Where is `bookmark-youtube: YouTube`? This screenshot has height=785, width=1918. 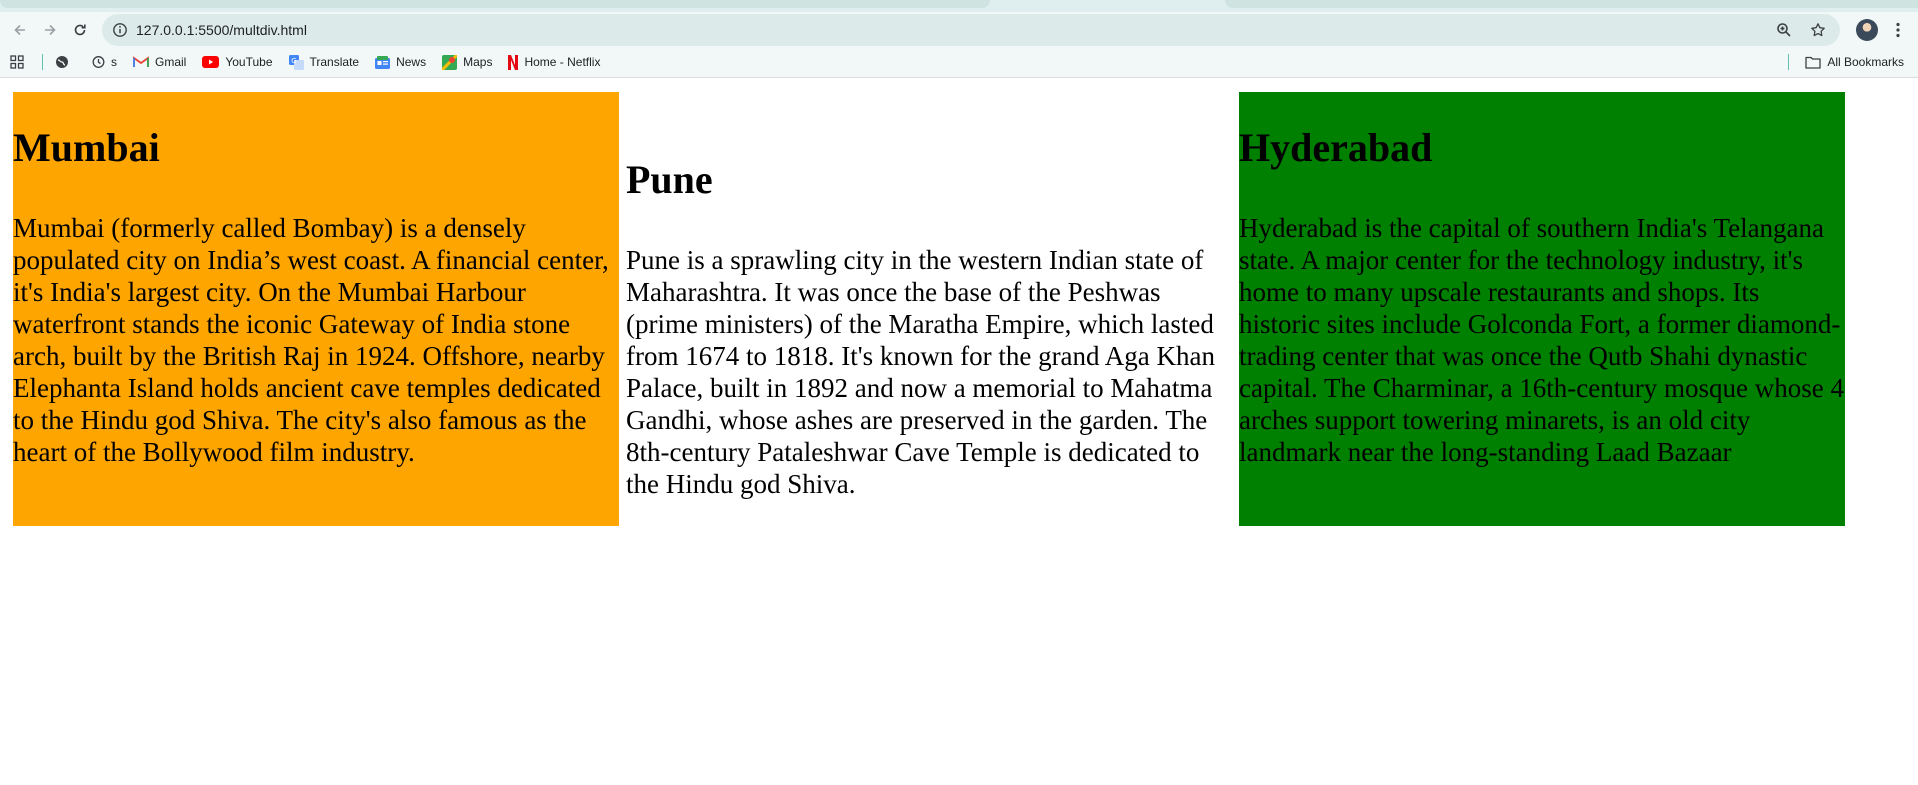
bookmark-youtube: YouTube is located at coordinates (237, 62).